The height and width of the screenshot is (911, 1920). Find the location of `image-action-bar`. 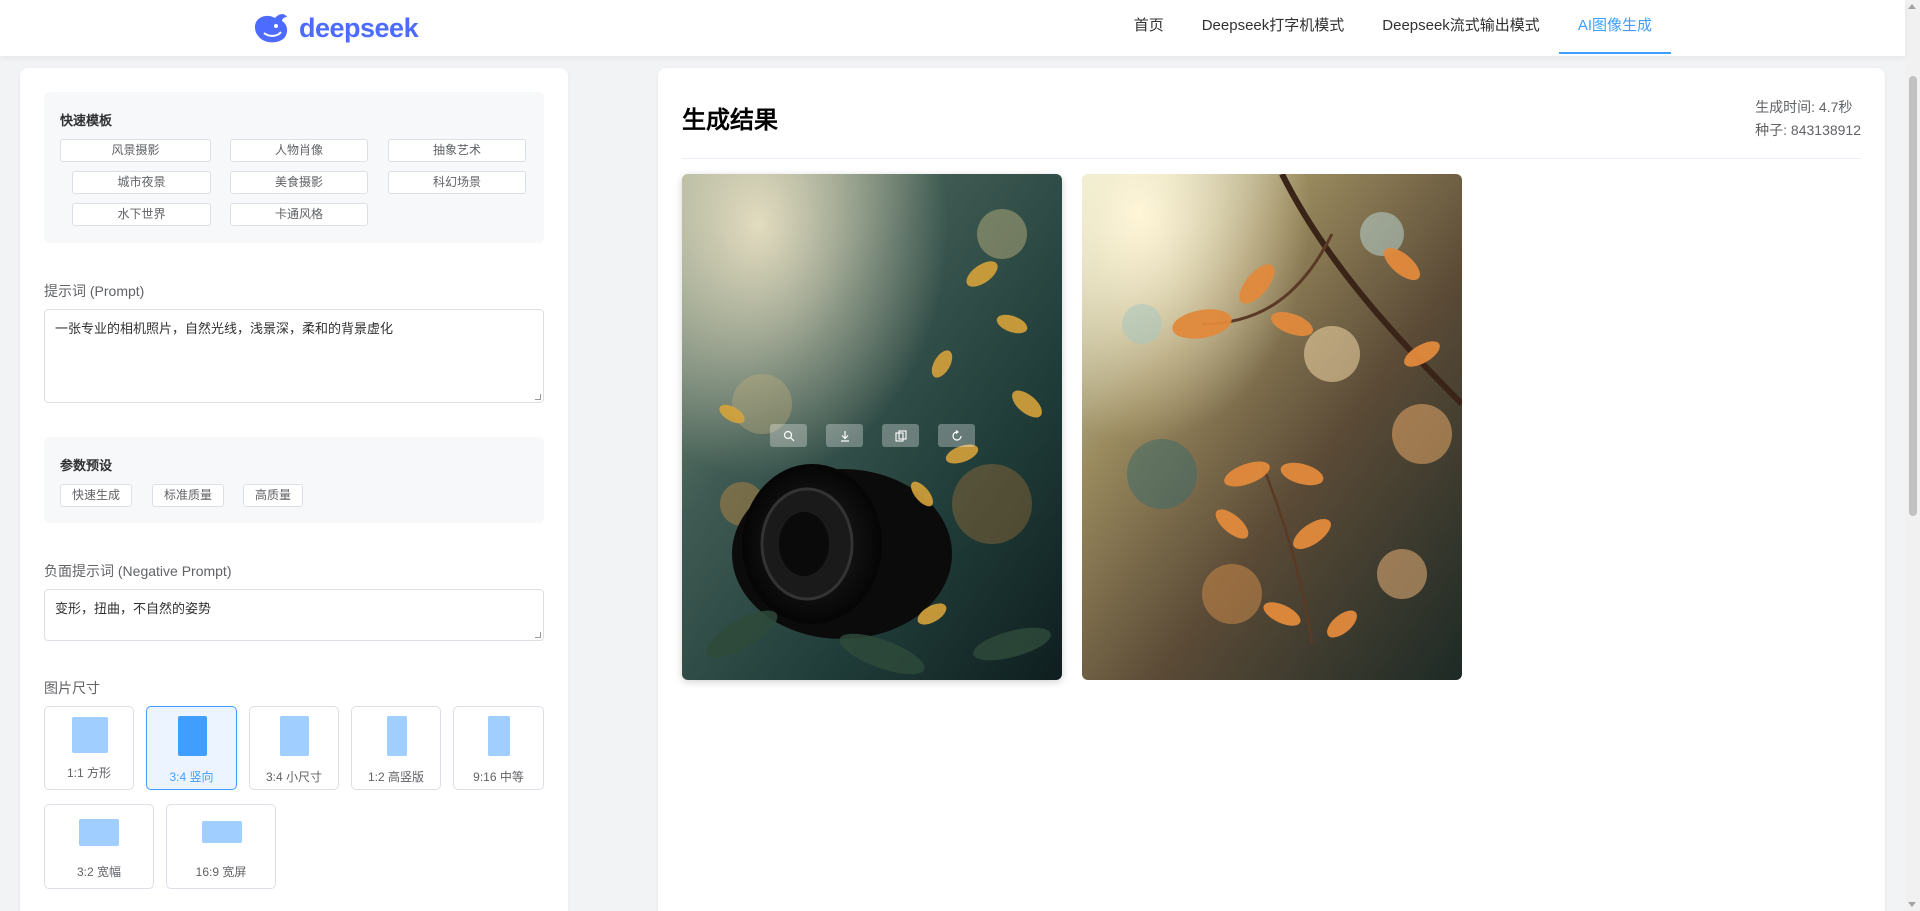

image-action-bar is located at coordinates (872, 435).